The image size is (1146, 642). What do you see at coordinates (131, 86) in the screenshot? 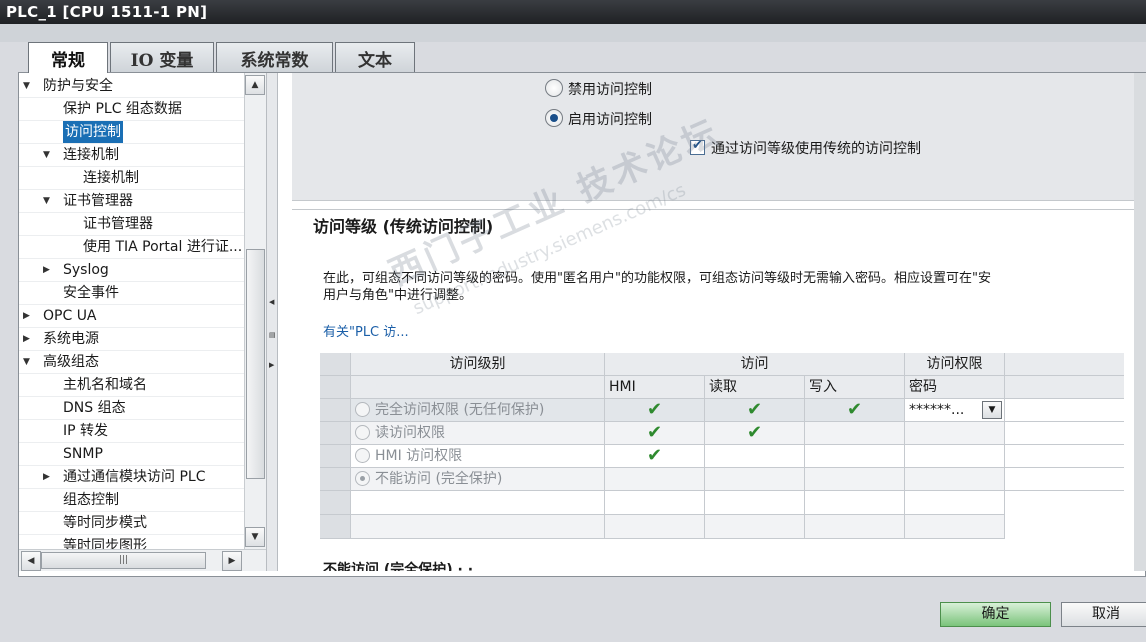
I see `tree-item: ▼ 防护与安全` at bounding box center [131, 86].